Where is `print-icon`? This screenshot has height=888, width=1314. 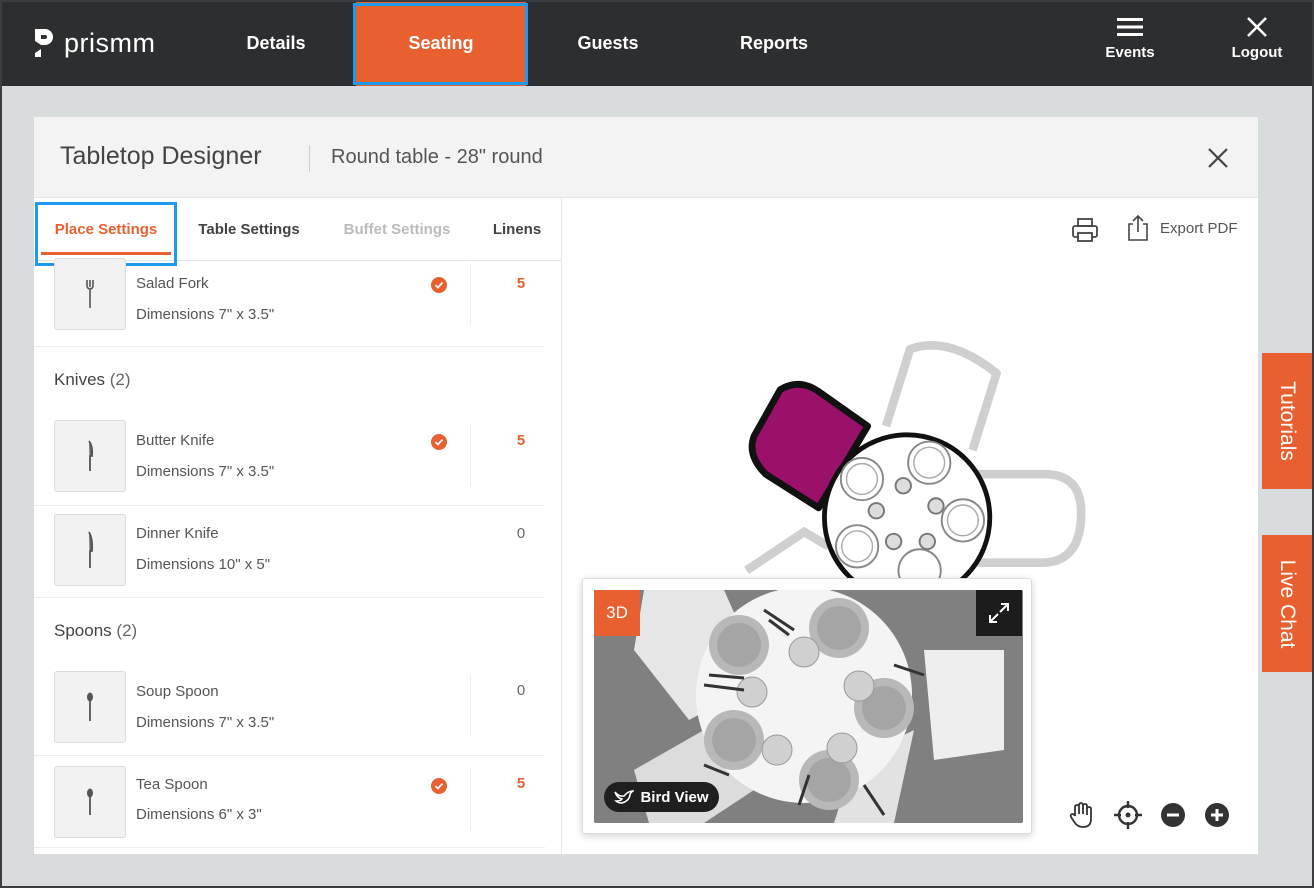 print-icon is located at coordinates (1085, 230).